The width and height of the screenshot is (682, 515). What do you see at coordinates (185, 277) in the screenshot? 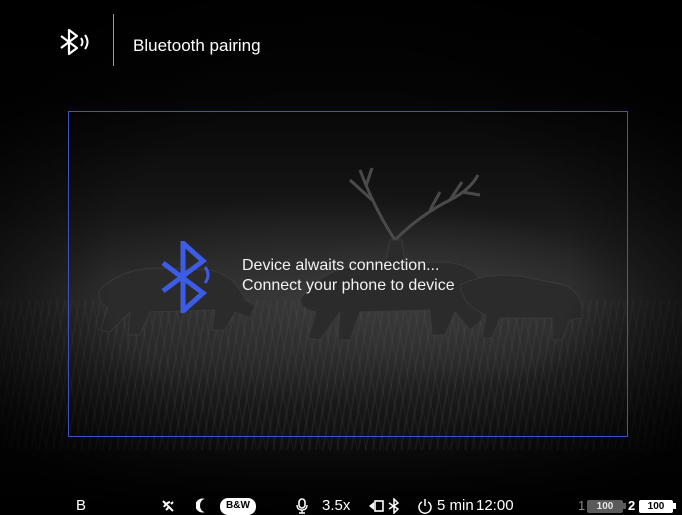
I see `bluetooth-icon` at bounding box center [185, 277].